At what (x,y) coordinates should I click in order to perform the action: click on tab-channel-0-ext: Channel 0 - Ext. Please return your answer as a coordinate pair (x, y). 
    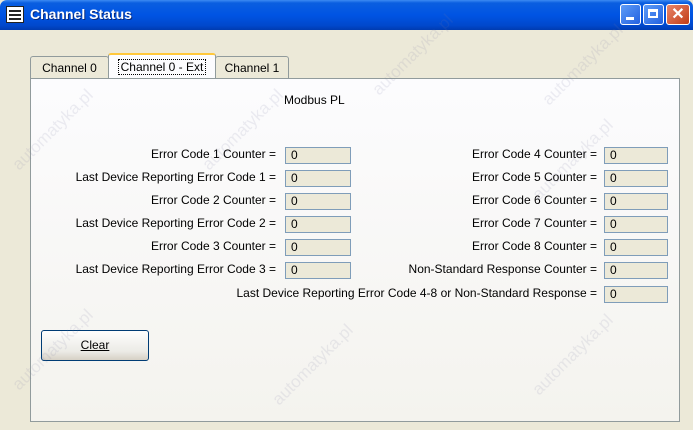
    Looking at the image, I should click on (162, 65).